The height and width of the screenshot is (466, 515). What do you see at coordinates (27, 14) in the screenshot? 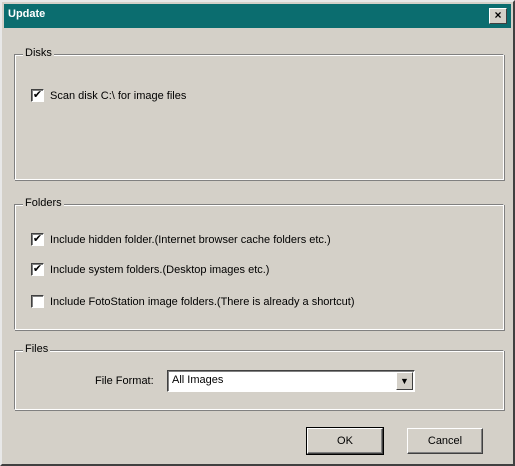
I see `dialog-title: Update` at bounding box center [27, 14].